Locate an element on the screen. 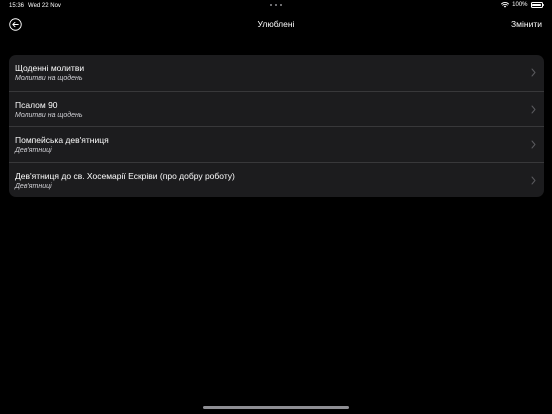  home-indicator is located at coordinates (276, 407).